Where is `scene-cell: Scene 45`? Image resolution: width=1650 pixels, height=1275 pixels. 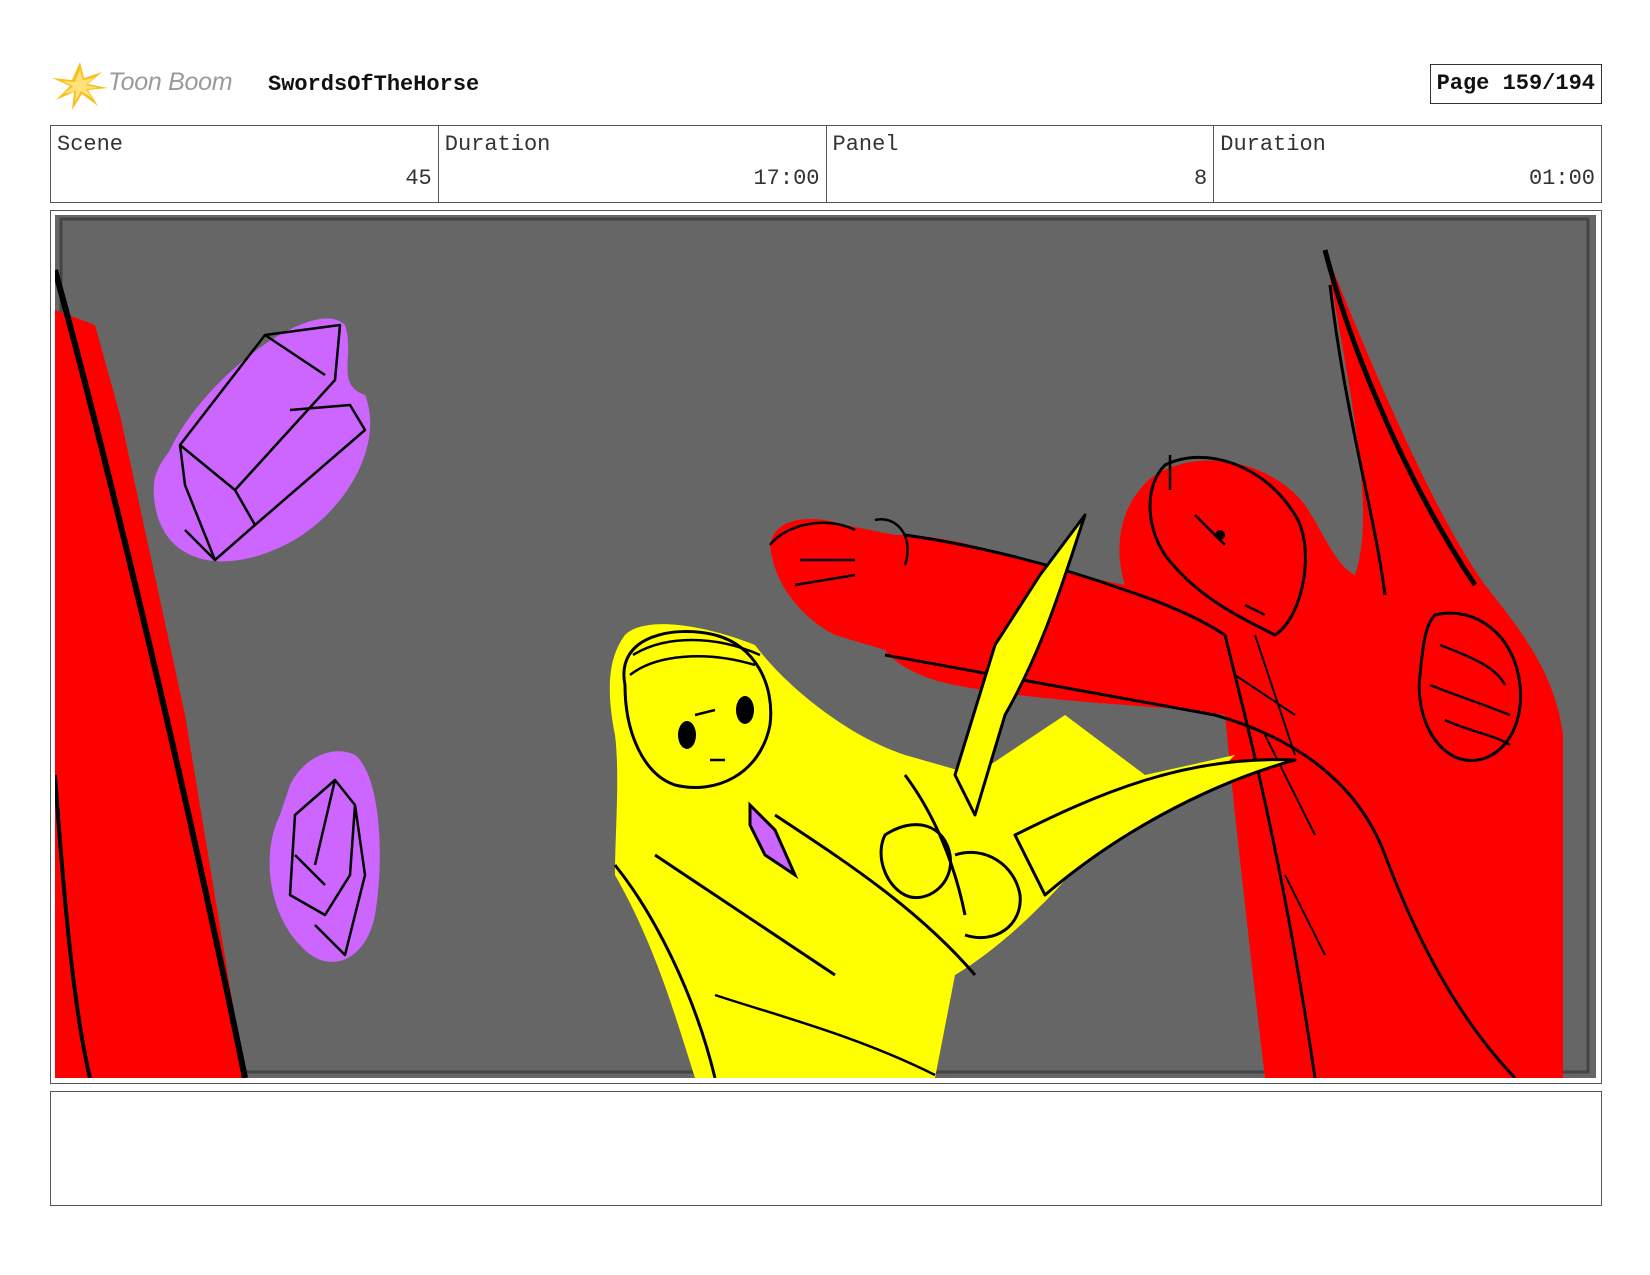 scene-cell: Scene 45 is located at coordinates (245, 164).